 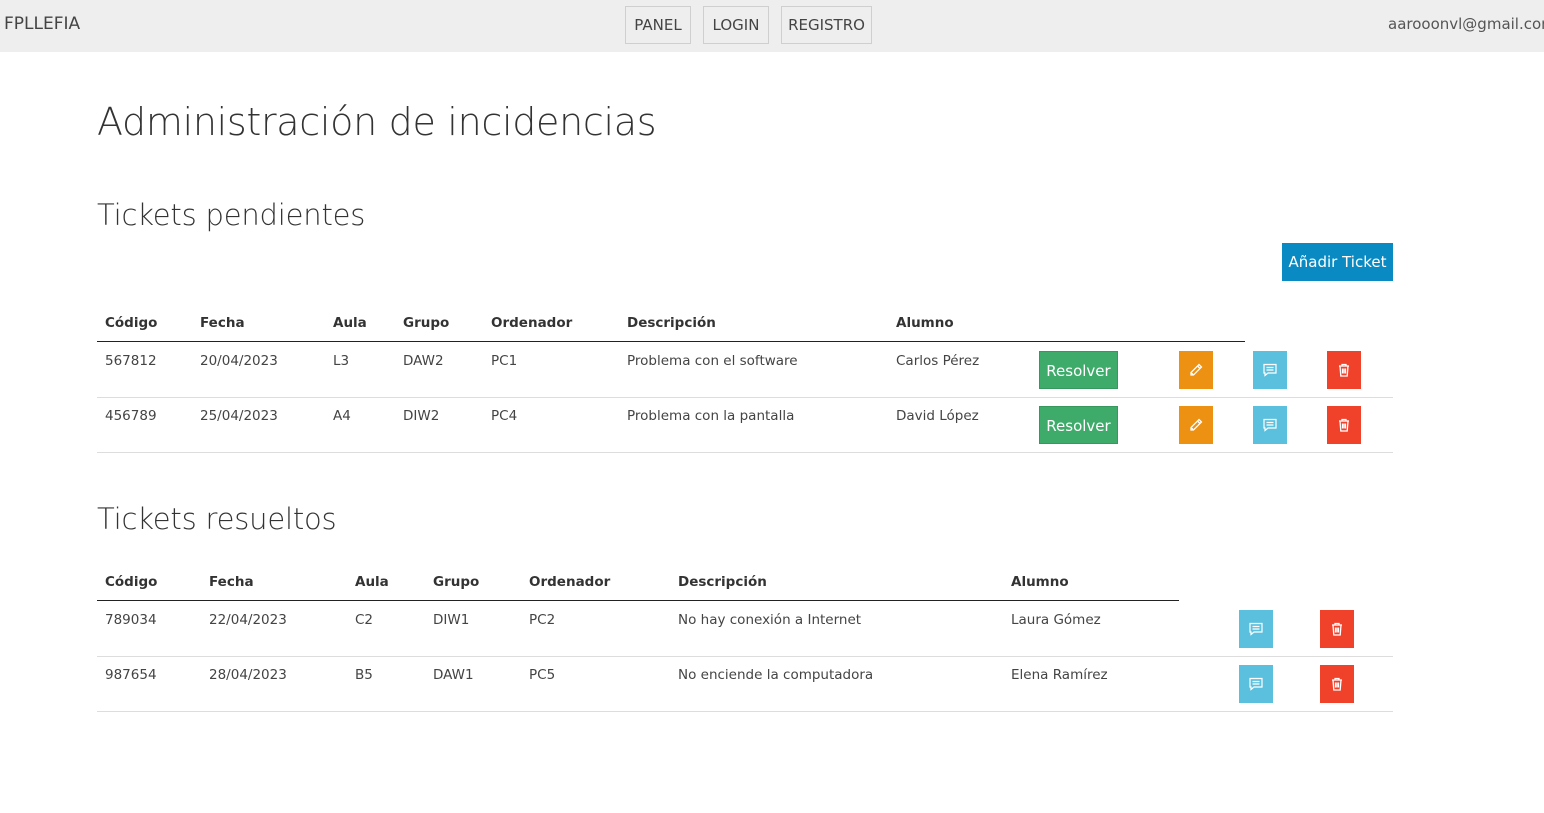 I want to click on add-ticket-button: Añadir Ticket, so click(x=1337, y=262).